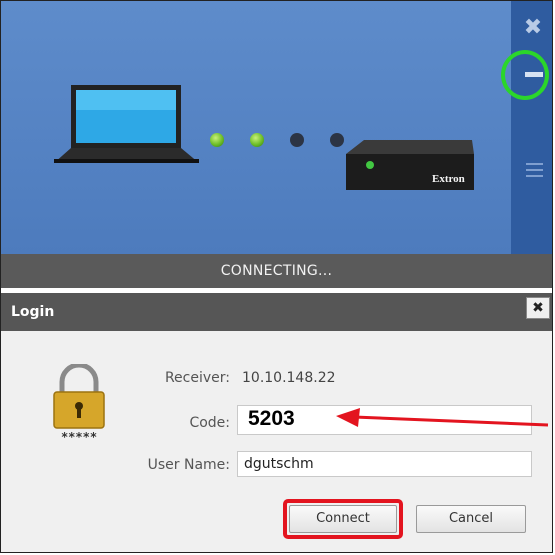 This screenshot has height=555, width=555. Describe the element at coordinates (289, 378) in the screenshot. I see `receiver-value: 10.10.148.22` at that location.